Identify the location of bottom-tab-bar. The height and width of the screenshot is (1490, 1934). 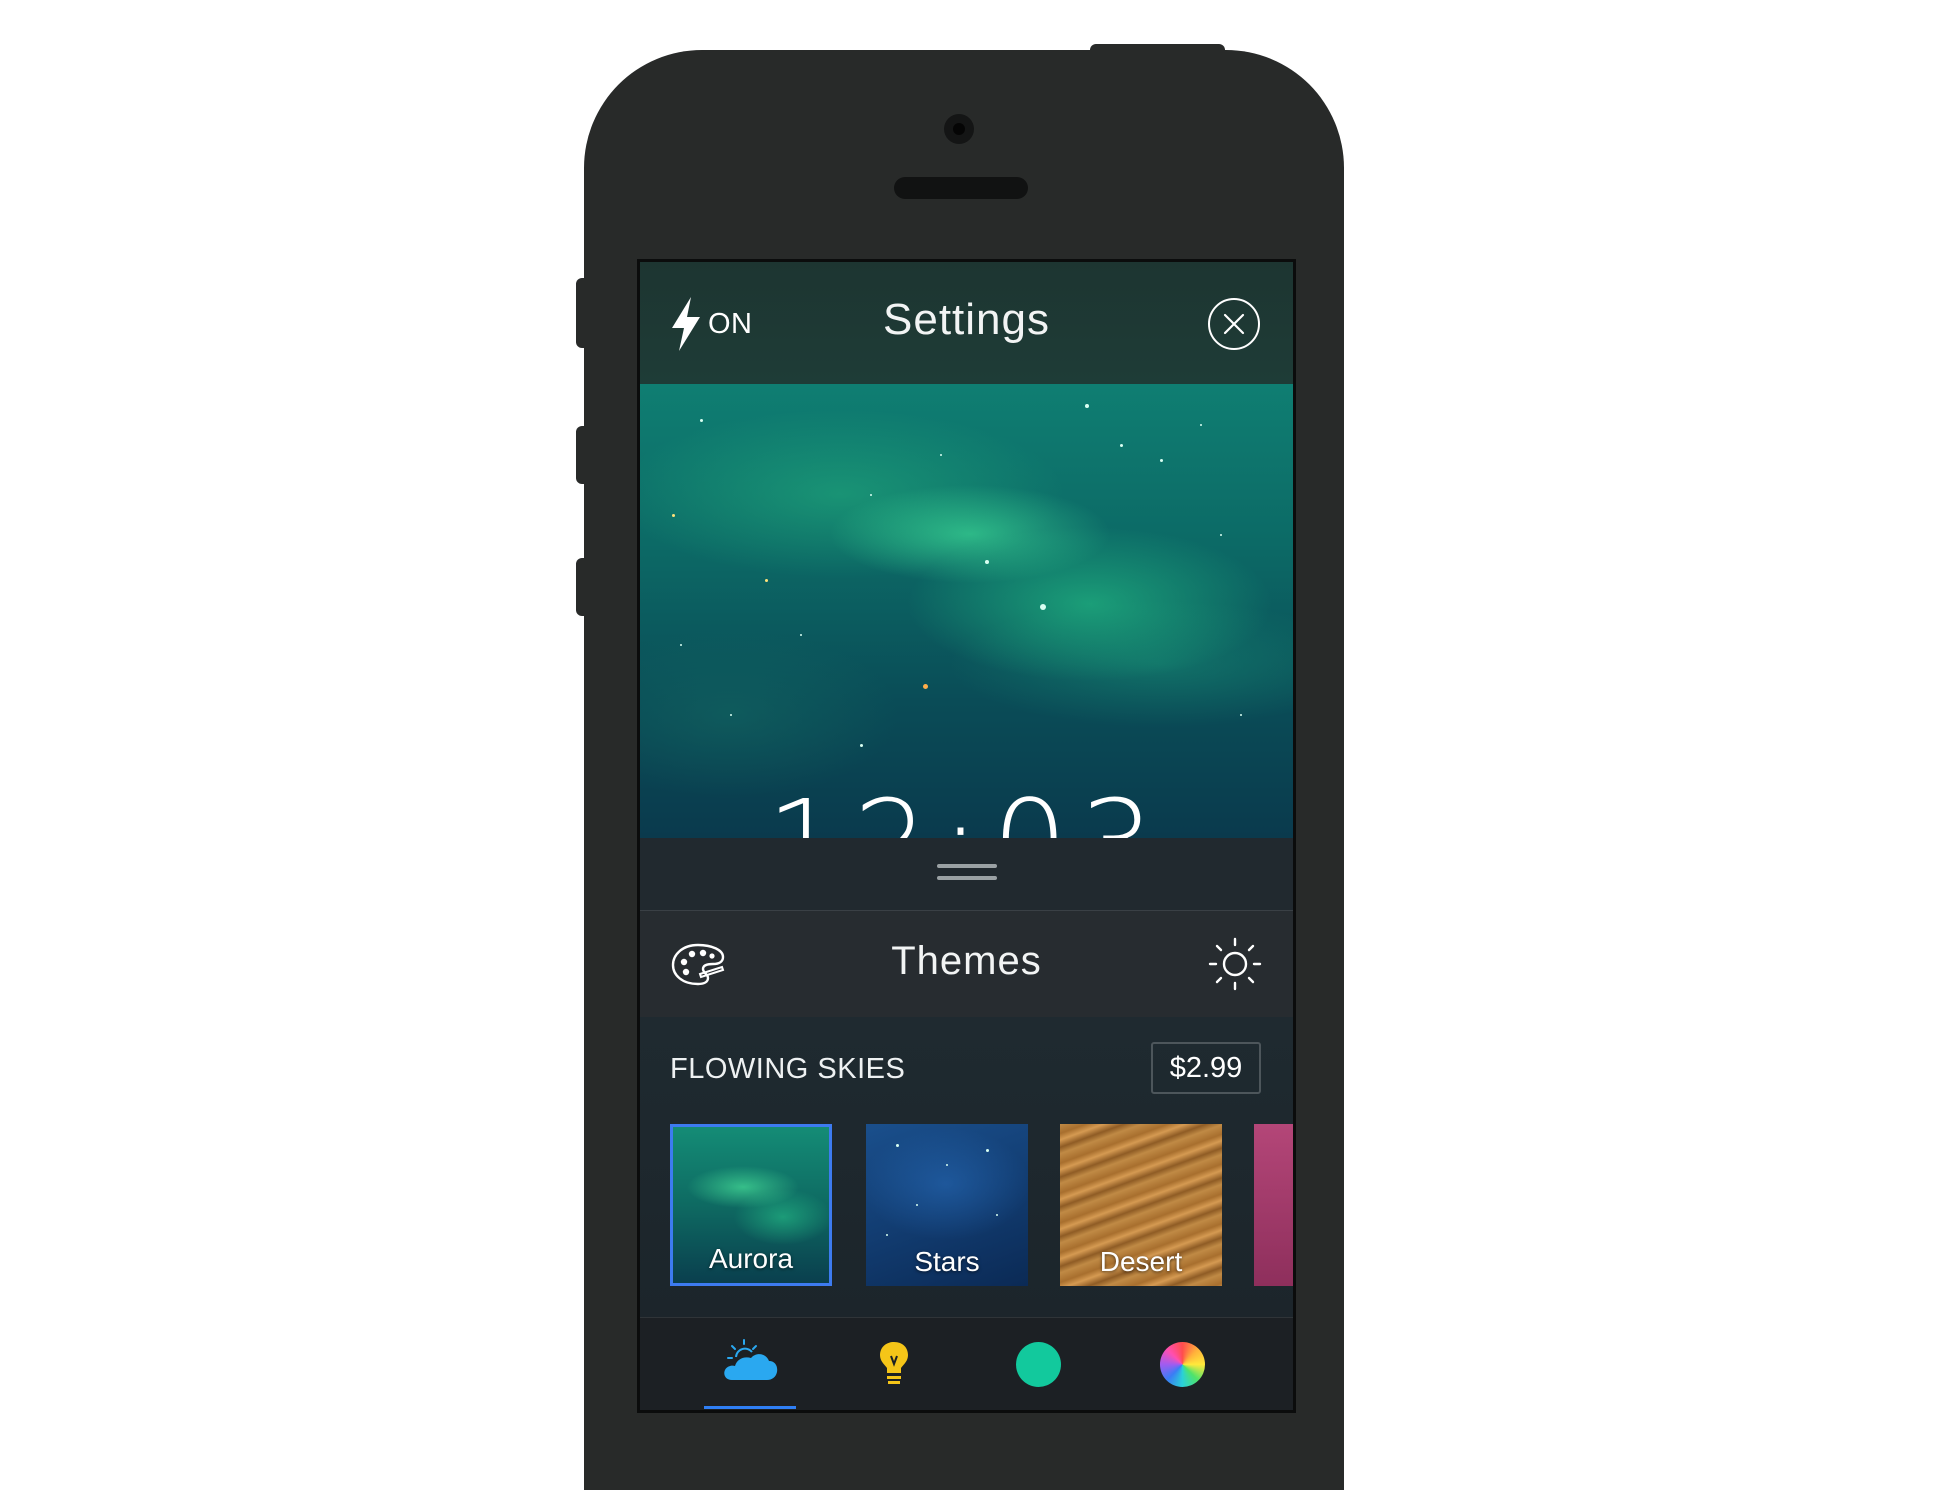
(966, 1363).